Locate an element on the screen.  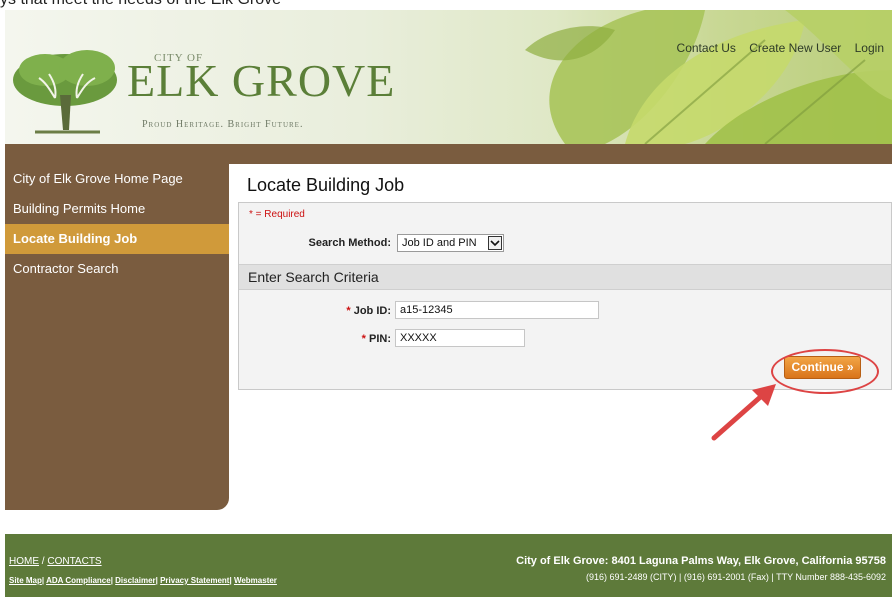
job-id-label-text: Job ID: is located at coordinates (372, 311).